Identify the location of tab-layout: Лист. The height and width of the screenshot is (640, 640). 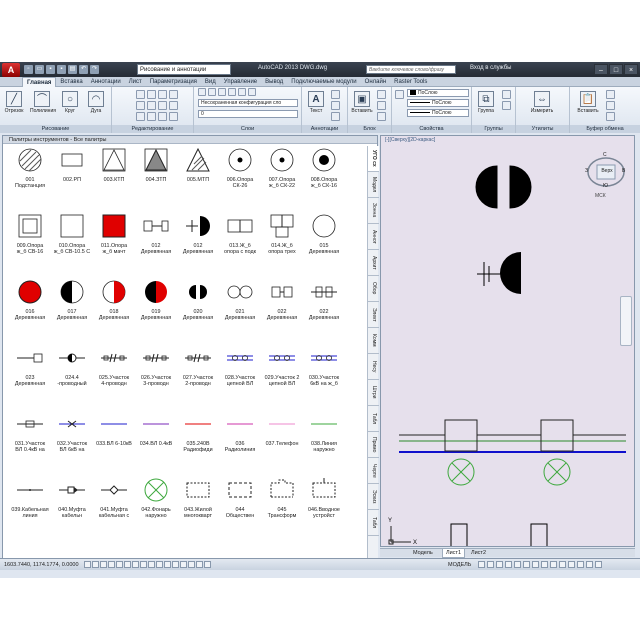
(135, 82).